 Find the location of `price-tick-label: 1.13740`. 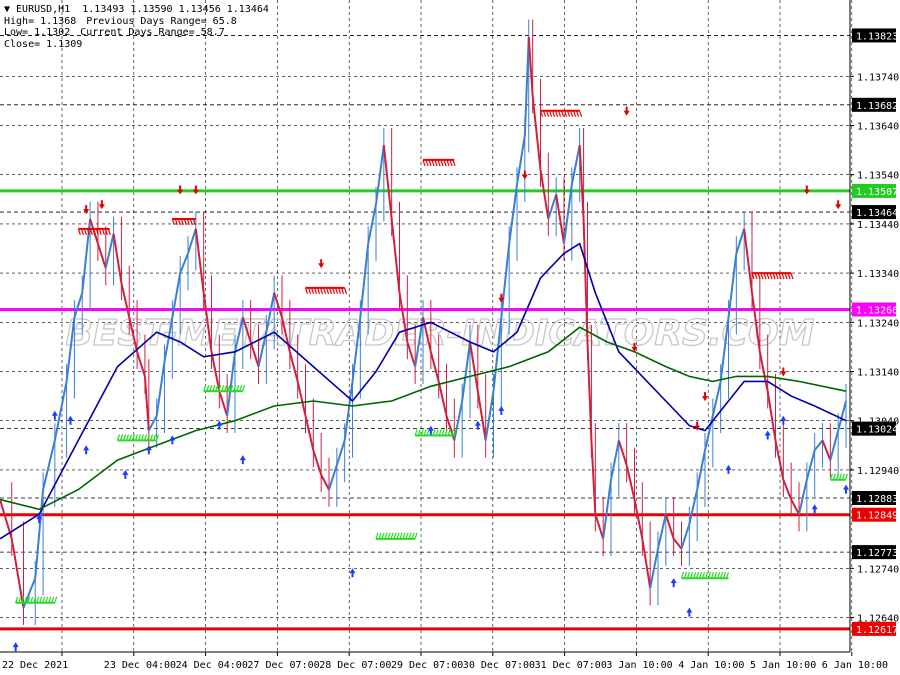

price-tick-label: 1.13740 is located at coordinates (878, 77).